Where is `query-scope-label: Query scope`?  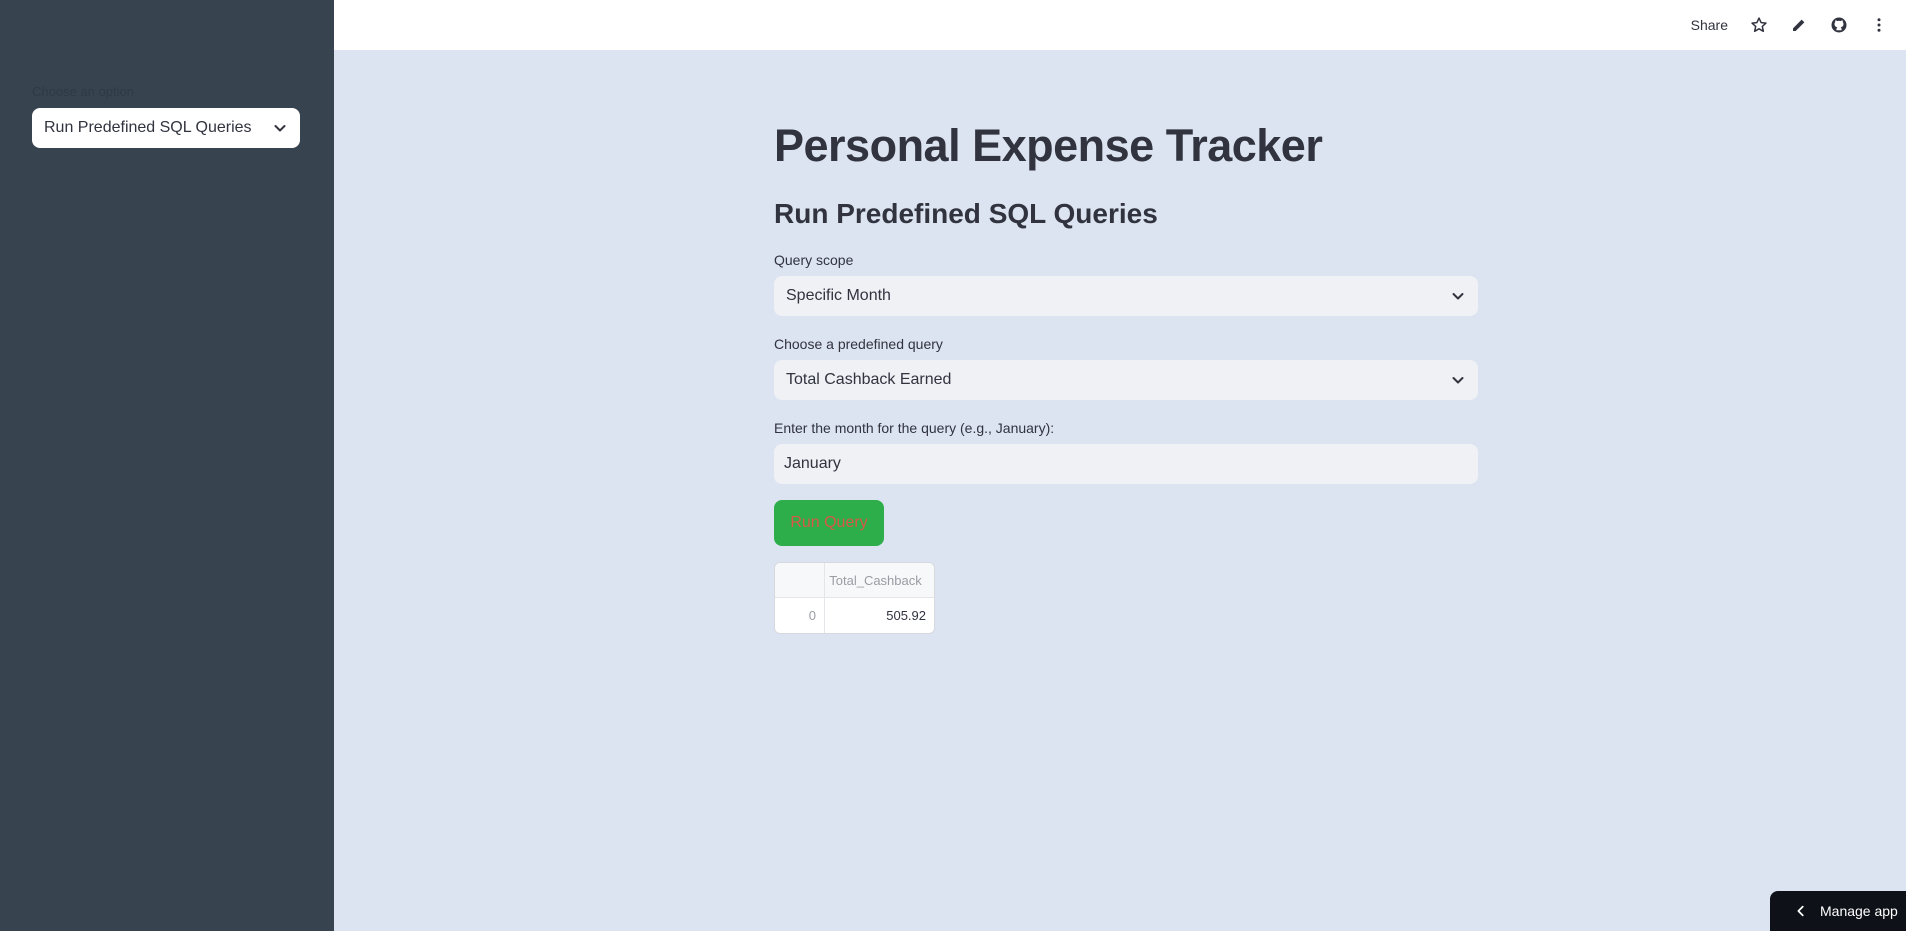 query-scope-label: Query scope is located at coordinates (814, 260).